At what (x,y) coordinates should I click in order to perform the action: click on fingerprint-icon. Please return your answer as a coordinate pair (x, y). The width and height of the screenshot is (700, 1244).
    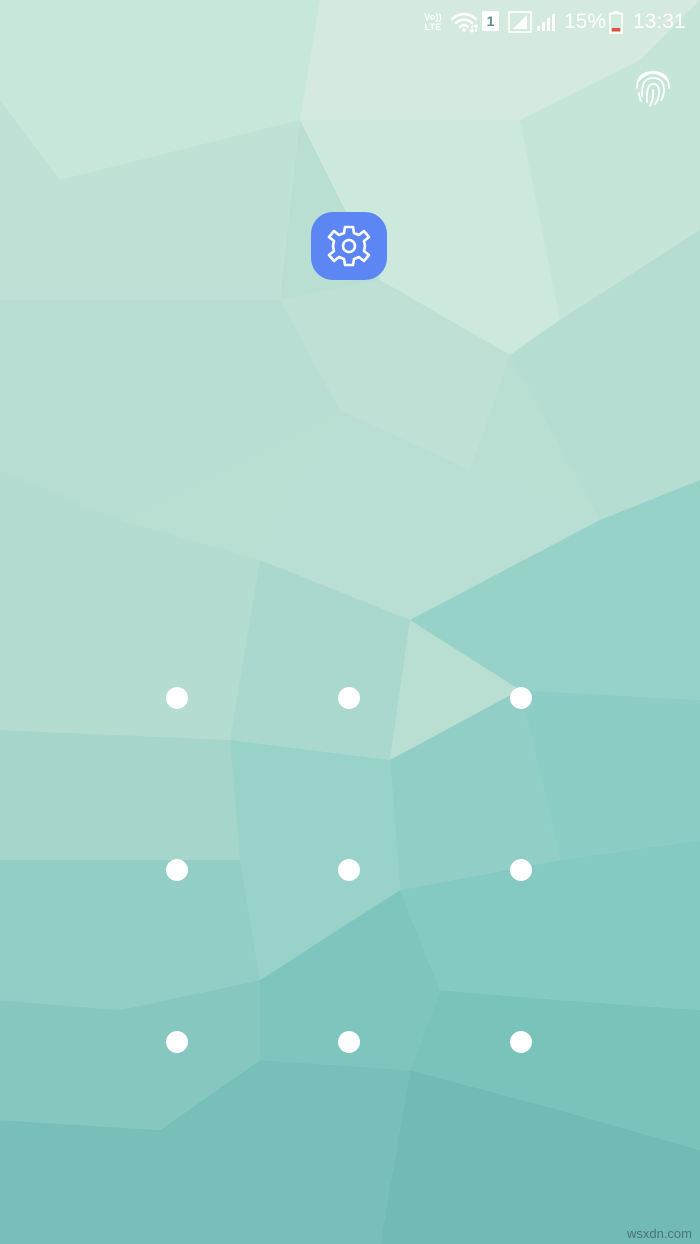
    Looking at the image, I should click on (653, 87).